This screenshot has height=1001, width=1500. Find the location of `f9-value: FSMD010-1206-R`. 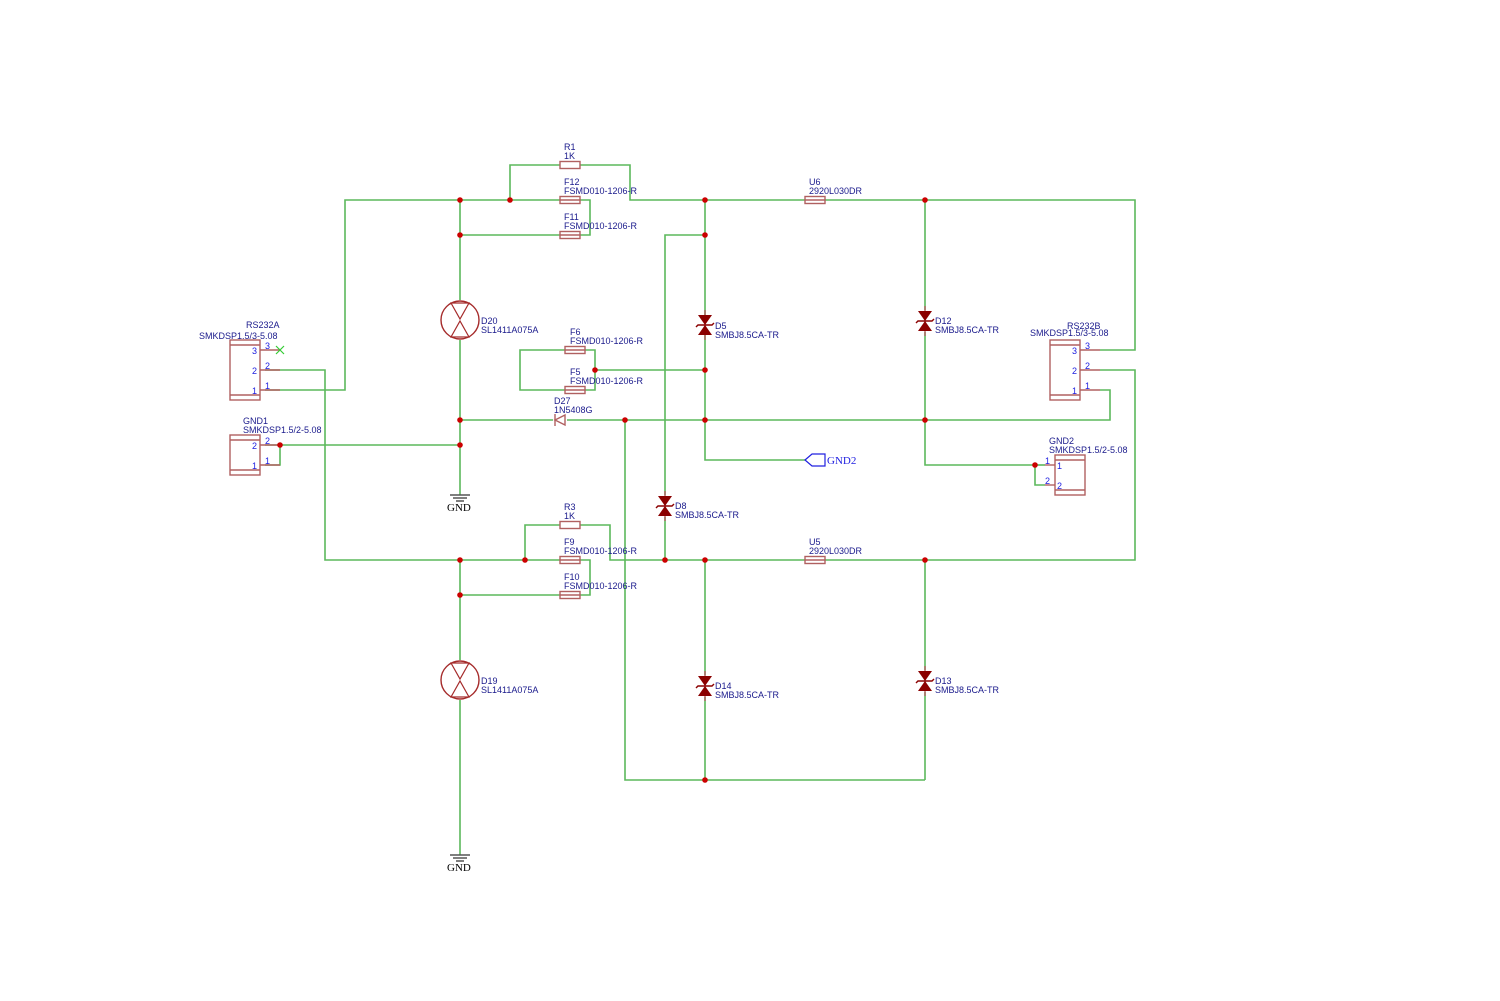

f9-value: FSMD010-1206-R is located at coordinates (601, 551).